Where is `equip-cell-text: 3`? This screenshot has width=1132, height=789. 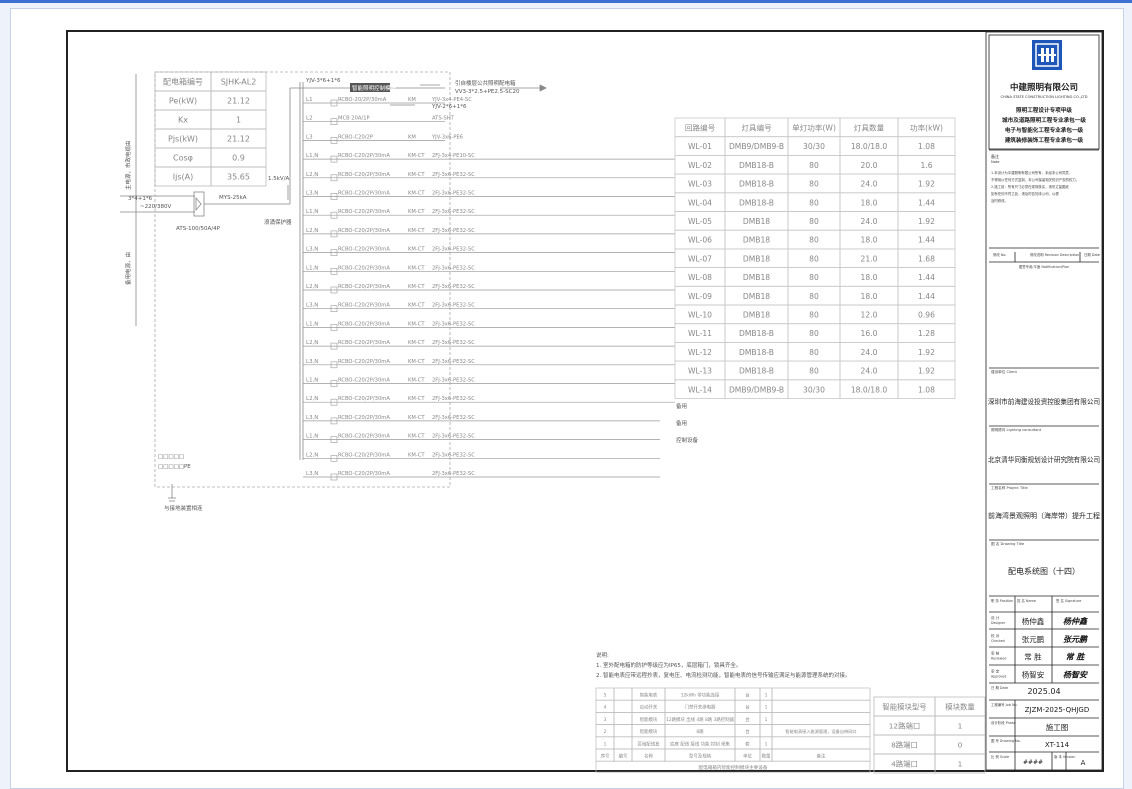
equip-cell-text: 3 is located at coordinates (605, 720).